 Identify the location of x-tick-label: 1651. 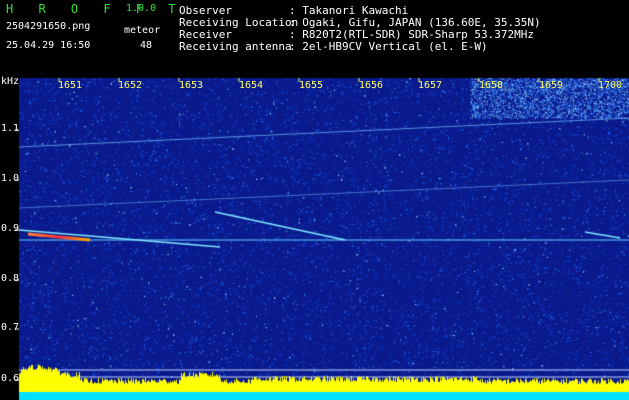
(70, 85).